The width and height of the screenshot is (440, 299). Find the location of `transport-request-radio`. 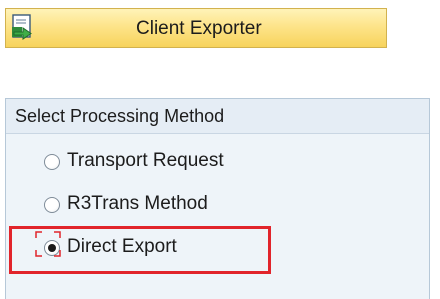

transport-request-radio is located at coordinates (52, 162).